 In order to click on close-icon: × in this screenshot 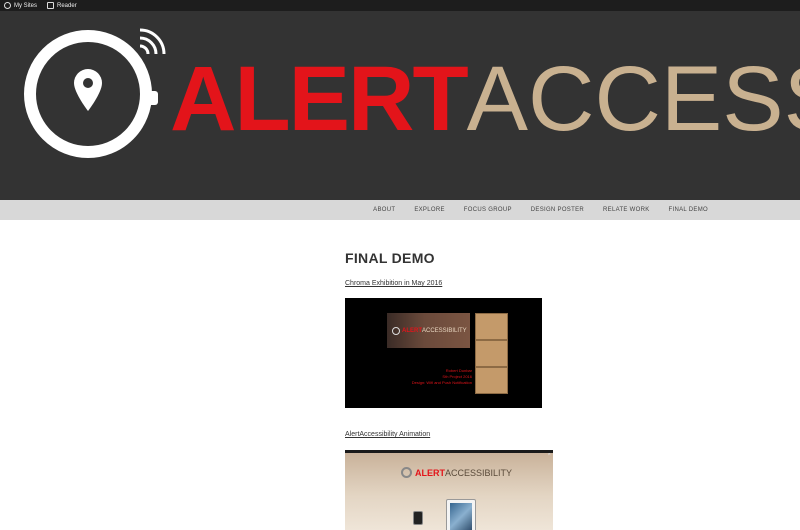, I will do `click(549, 455)`.